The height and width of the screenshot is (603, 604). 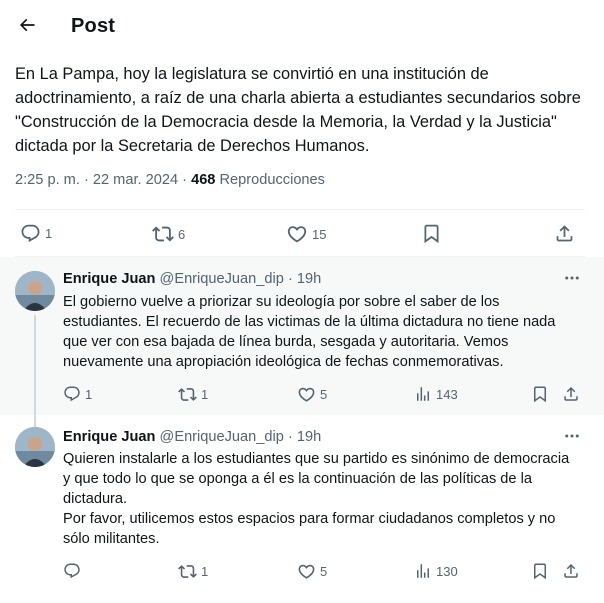 I want to click on views-button: 130, so click(x=436, y=571).